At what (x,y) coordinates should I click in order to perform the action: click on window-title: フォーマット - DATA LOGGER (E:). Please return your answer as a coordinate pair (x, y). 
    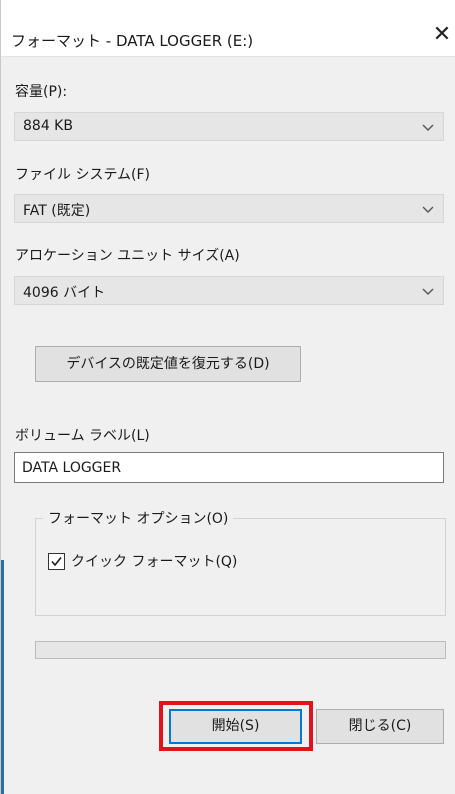
    Looking at the image, I should click on (132, 41).